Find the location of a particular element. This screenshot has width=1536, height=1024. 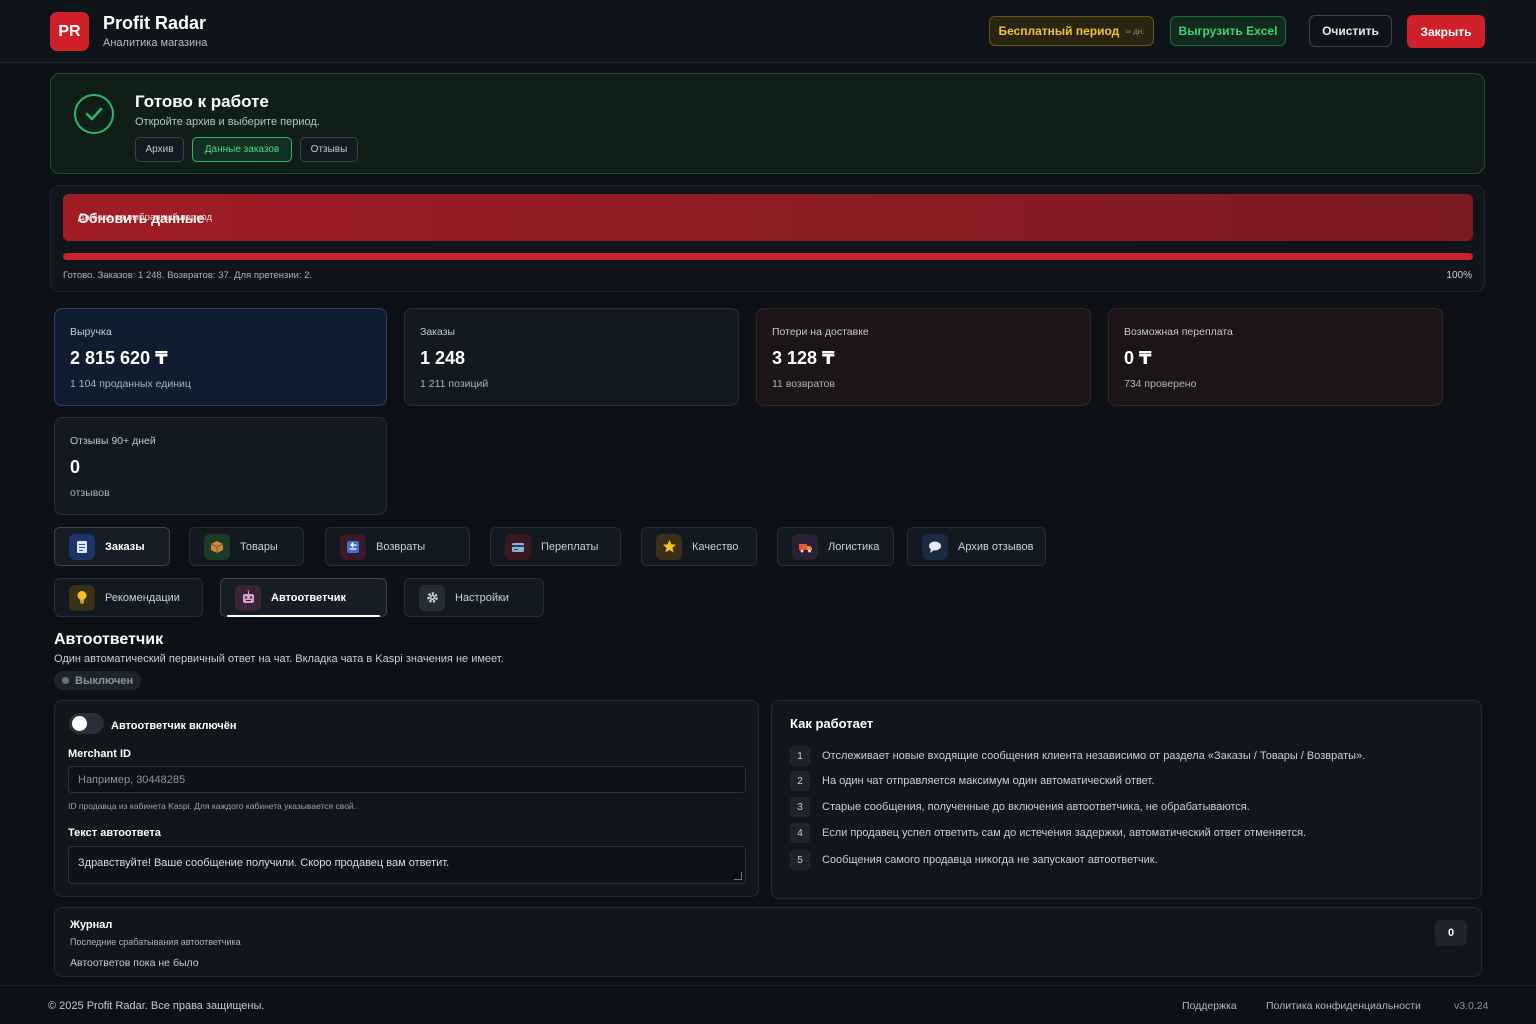

tab-label: Заказы is located at coordinates (125, 546).